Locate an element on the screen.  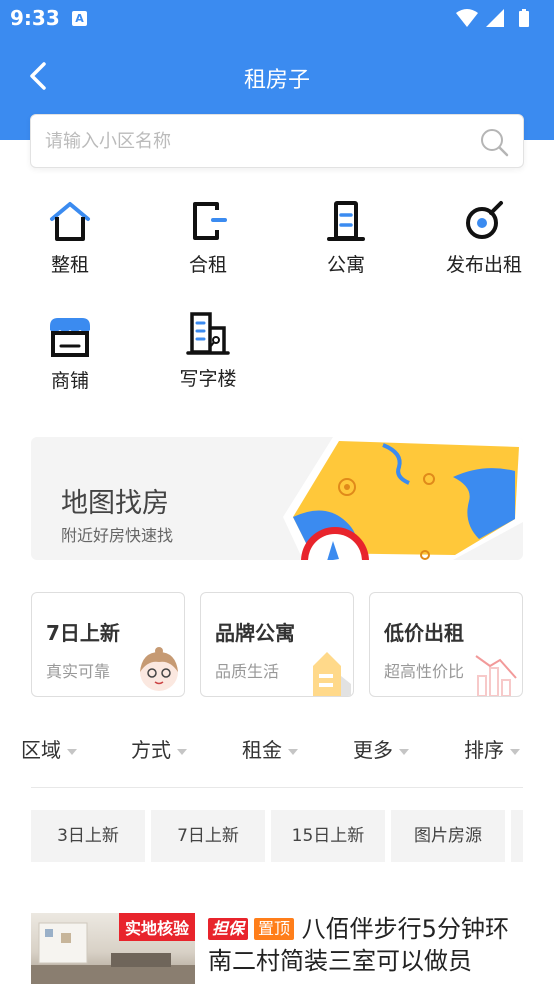
filter-label: 方式 is located at coordinates (151, 750).